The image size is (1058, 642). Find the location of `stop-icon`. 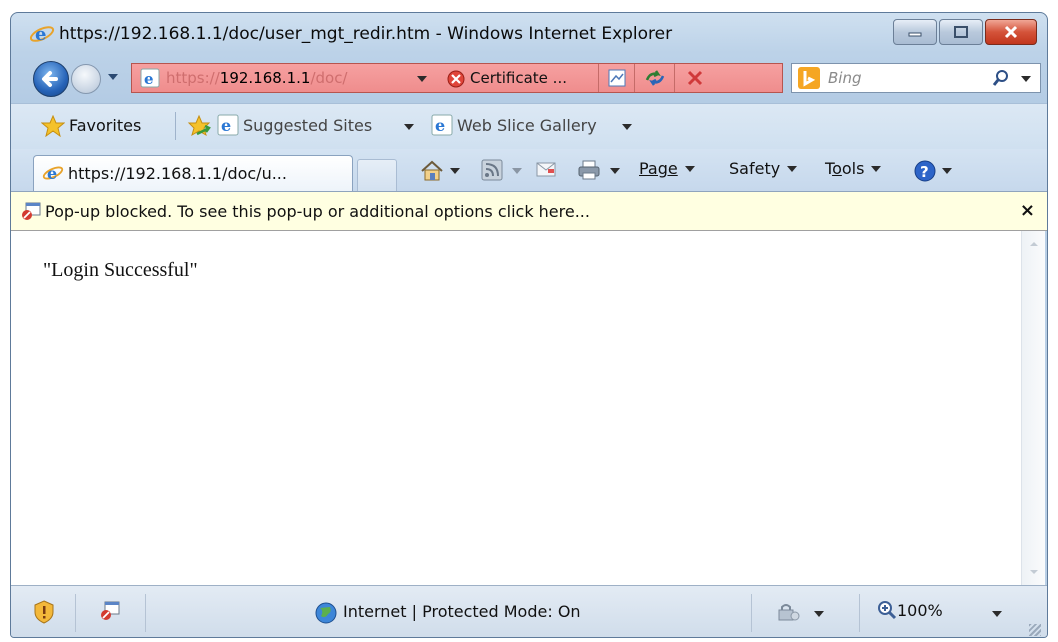

stop-icon is located at coordinates (695, 78).